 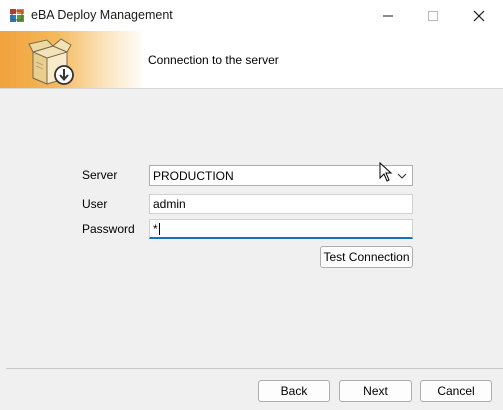 I want to click on window-title: eBA Deploy Management, so click(x=102, y=15).